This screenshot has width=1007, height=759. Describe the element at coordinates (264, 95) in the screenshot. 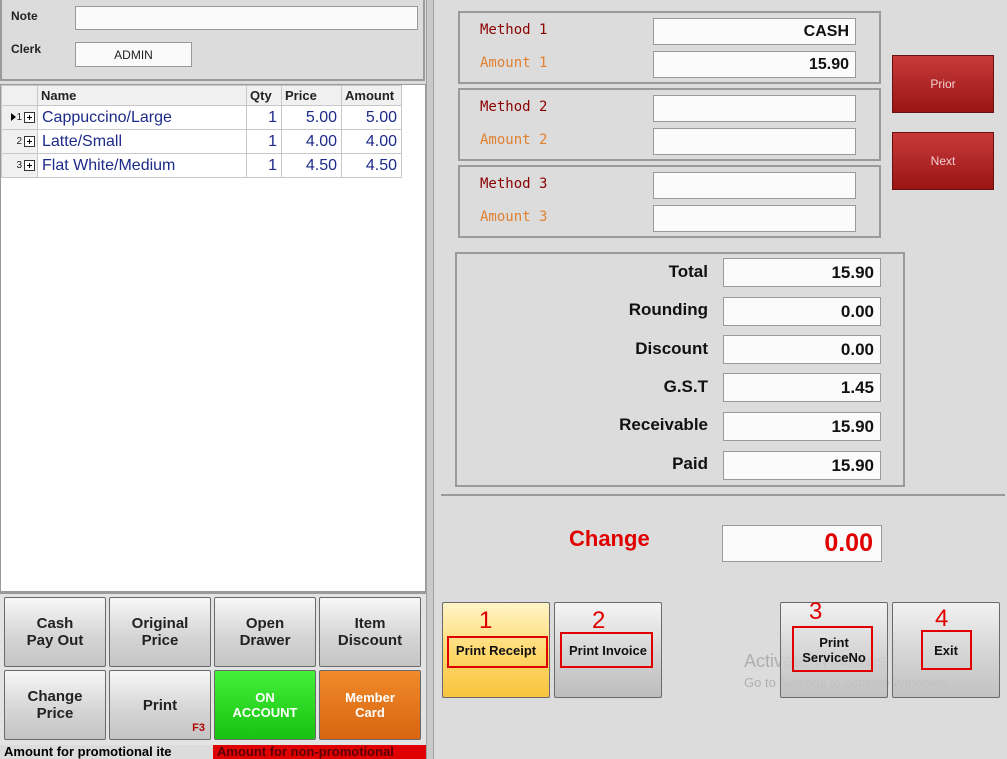

I see `column-header-qty: Qty` at that location.